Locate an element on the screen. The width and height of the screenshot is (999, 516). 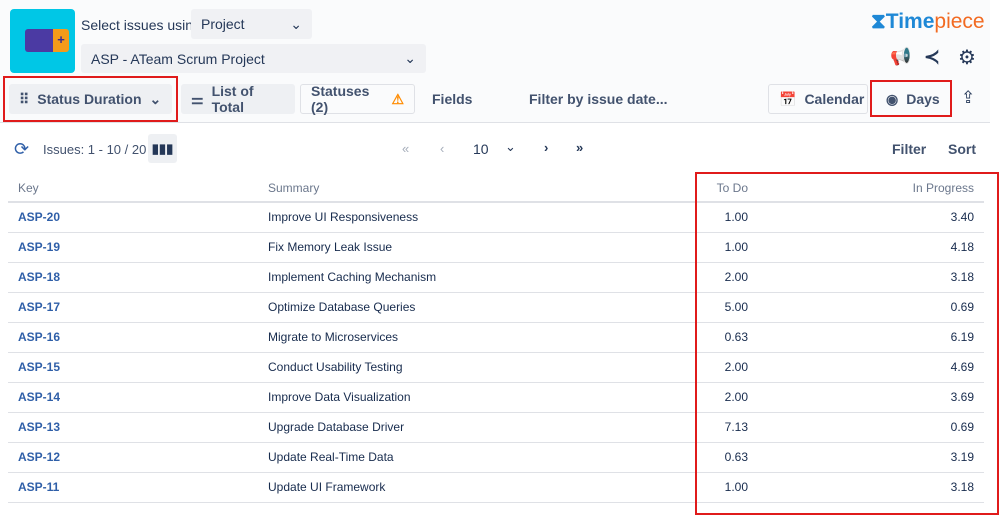
issue-summary: Fix Memory Leak Issue is located at coordinates (478, 247).